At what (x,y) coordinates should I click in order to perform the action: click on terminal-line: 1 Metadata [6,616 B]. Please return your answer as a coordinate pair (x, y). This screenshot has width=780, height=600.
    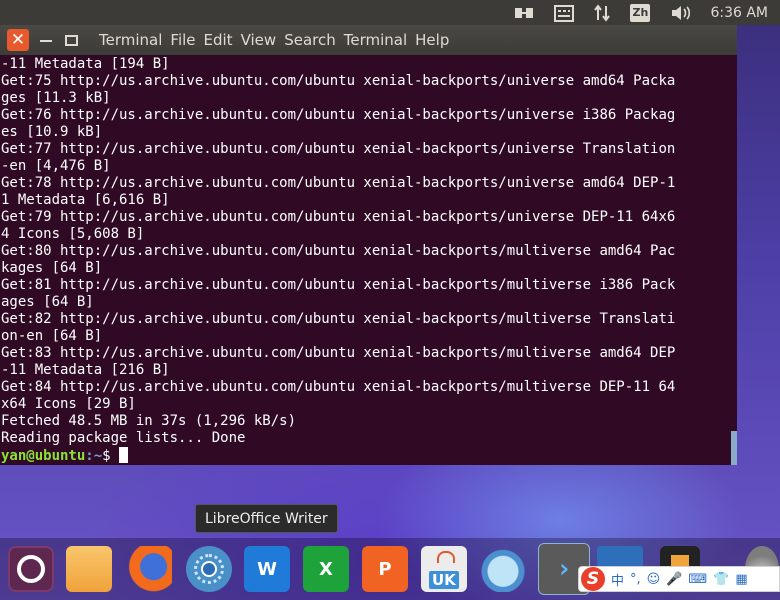
    Looking at the image, I should click on (85, 200).